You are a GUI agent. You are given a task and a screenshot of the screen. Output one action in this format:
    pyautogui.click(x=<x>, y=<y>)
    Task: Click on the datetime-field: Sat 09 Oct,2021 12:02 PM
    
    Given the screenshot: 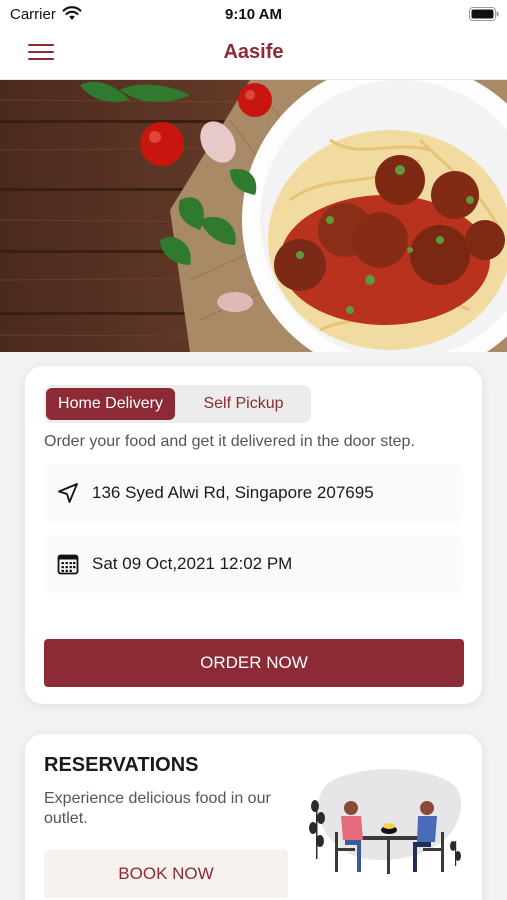 What is the action you would take?
    pyautogui.click(x=253, y=564)
    